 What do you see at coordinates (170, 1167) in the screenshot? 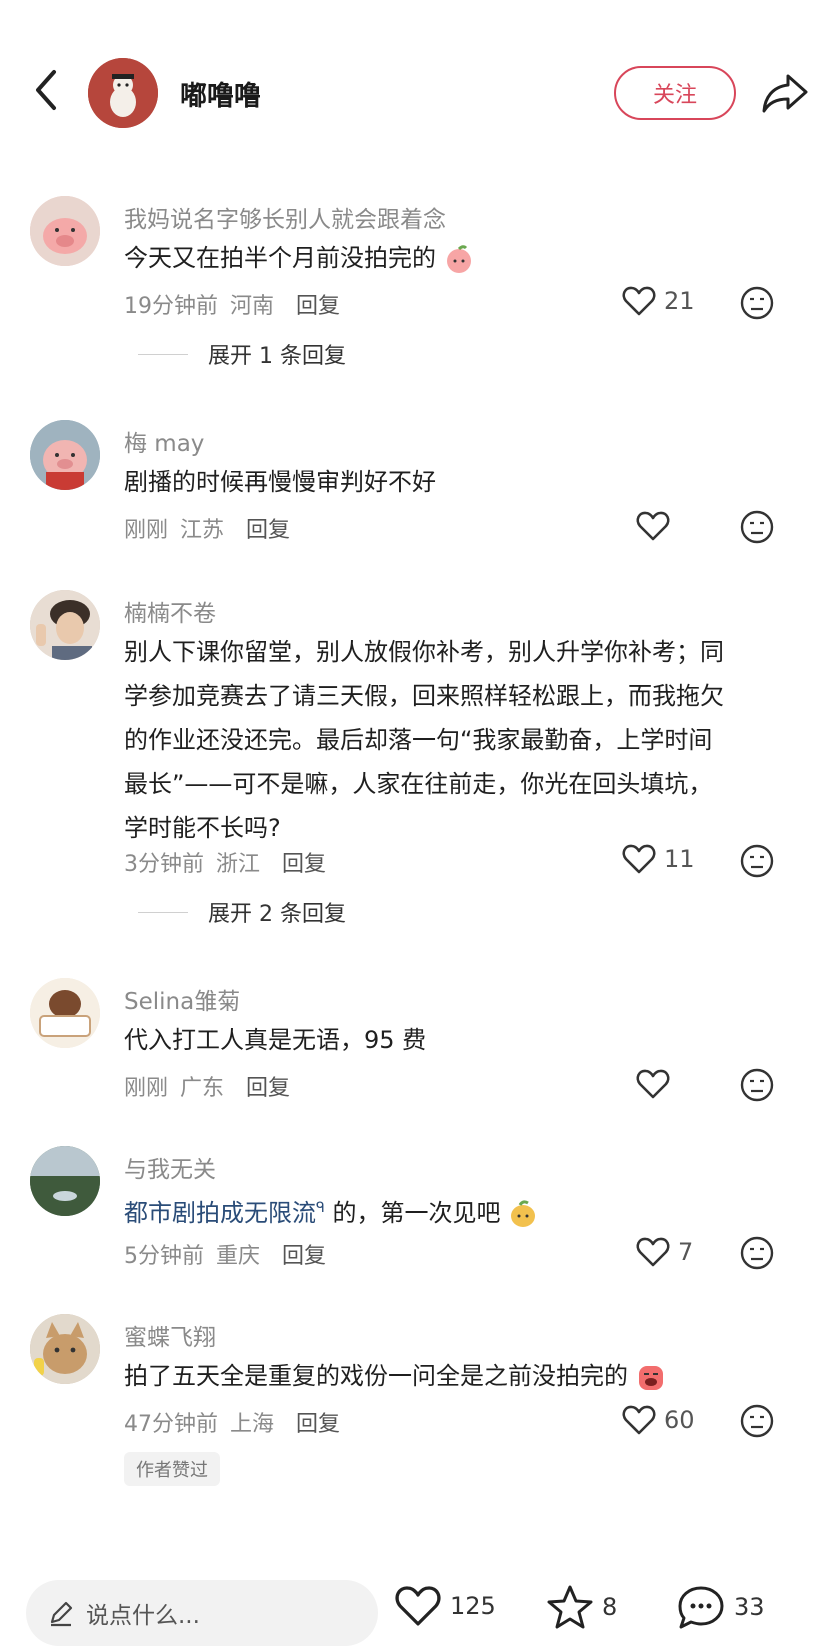
I see `commenter-name: 与我无关` at bounding box center [170, 1167].